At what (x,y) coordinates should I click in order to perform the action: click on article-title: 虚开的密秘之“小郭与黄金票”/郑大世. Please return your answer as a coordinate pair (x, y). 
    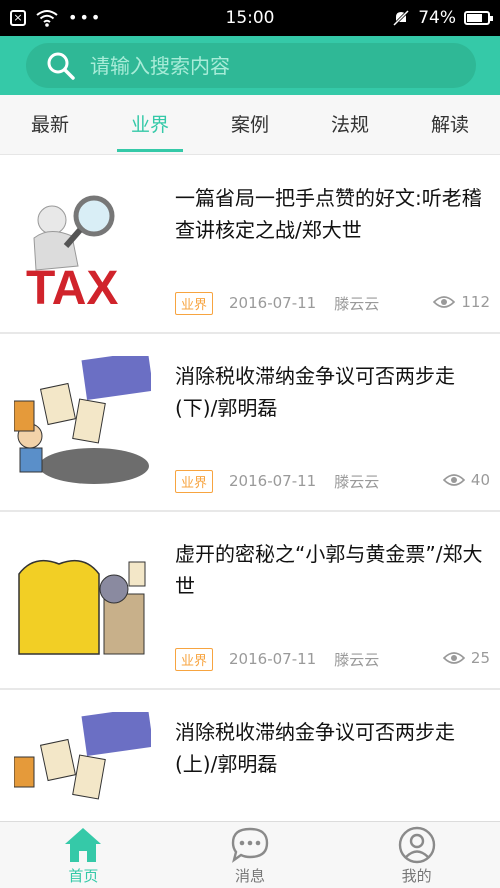
    Looking at the image, I should click on (332, 570).